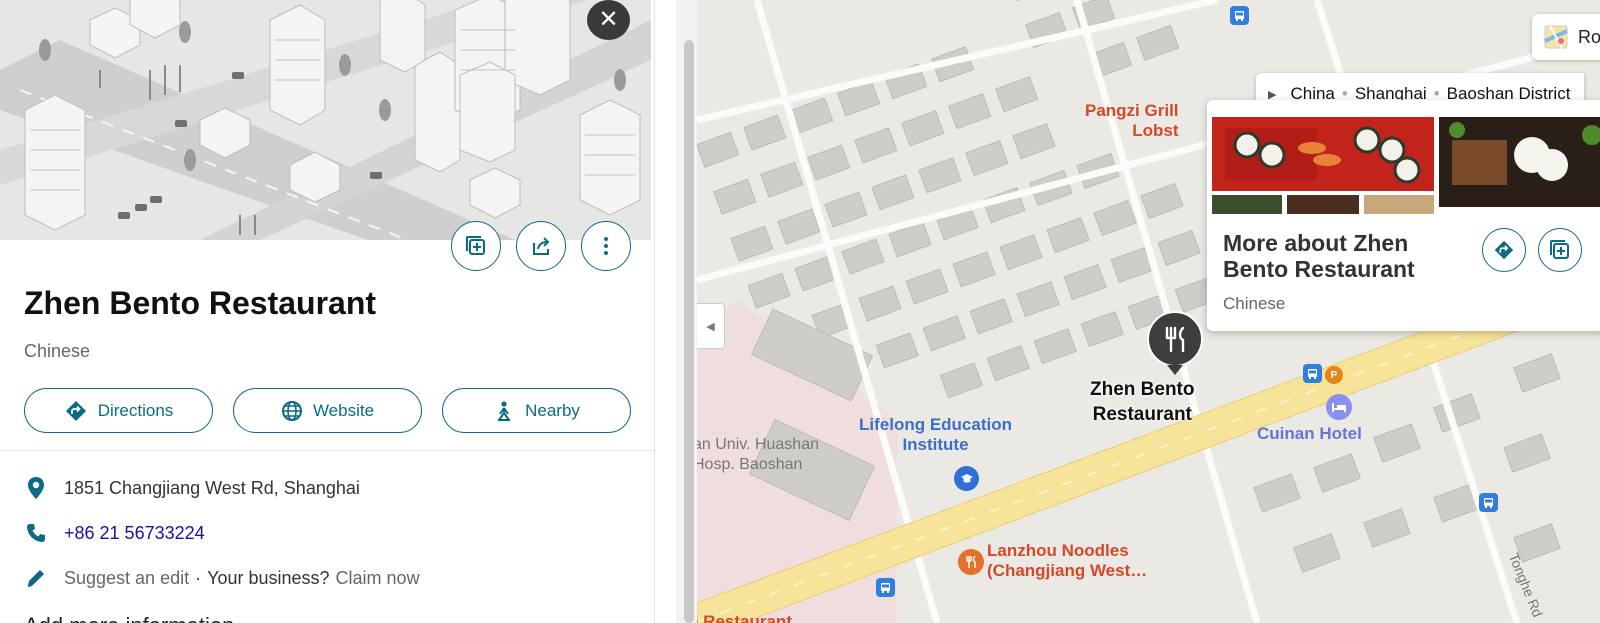 The width and height of the screenshot is (1600, 623). I want to click on nearby-button: Nearby, so click(536, 410).